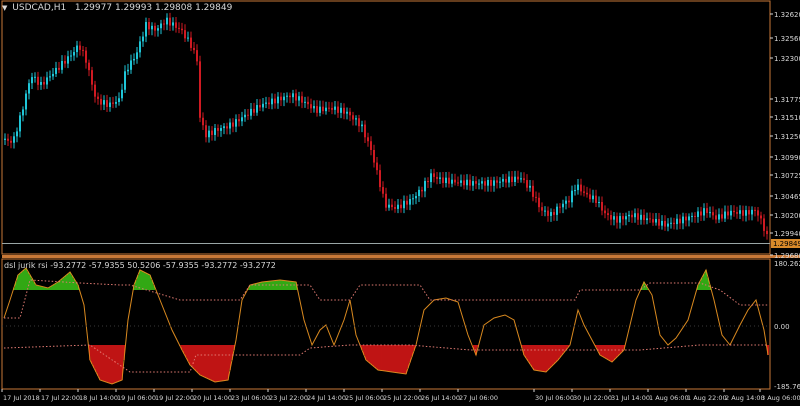 Image resolution: width=800 pixels, height=406 pixels. What do you see at coordinates (669, 398) in the screenshot?
I see `time-tick-label: 1 Aug 06:00` at bounding box center [669, 398].